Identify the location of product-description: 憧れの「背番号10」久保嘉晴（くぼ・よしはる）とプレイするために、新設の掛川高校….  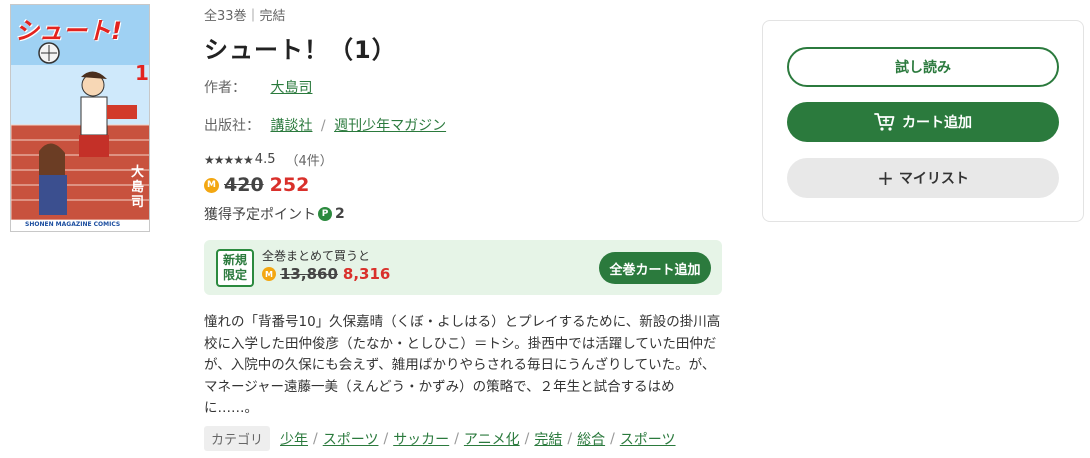
(462, 365).